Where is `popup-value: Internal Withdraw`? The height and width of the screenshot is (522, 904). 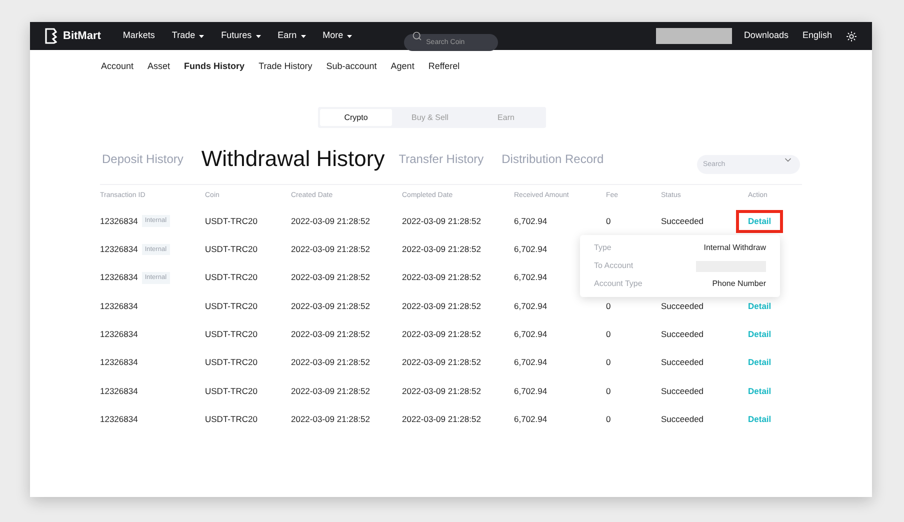
popup-value: Internal Withdraw is located at coordinates (735, 248).